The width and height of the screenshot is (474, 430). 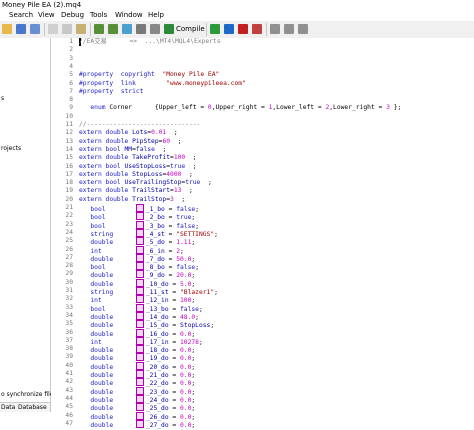 I want to click on pause-icon, so click(x=229, y=29).